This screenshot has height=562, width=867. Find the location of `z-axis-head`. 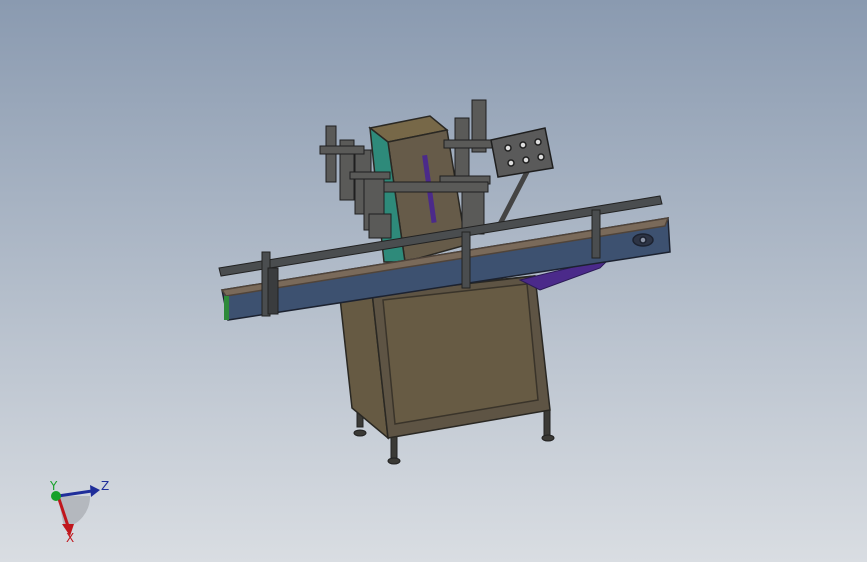

z-axis-head is located at coordinates (95, 491).